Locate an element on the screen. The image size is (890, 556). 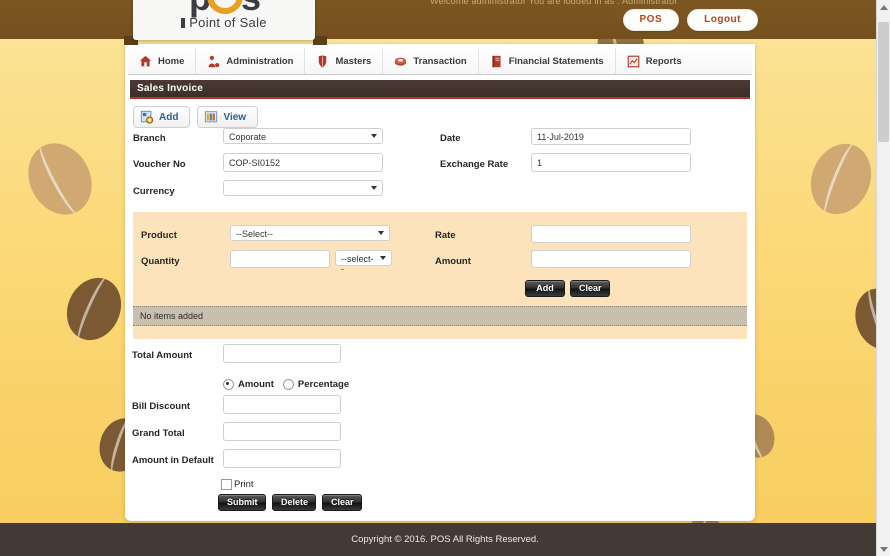
book-icon is located at coordinates (496, 61).